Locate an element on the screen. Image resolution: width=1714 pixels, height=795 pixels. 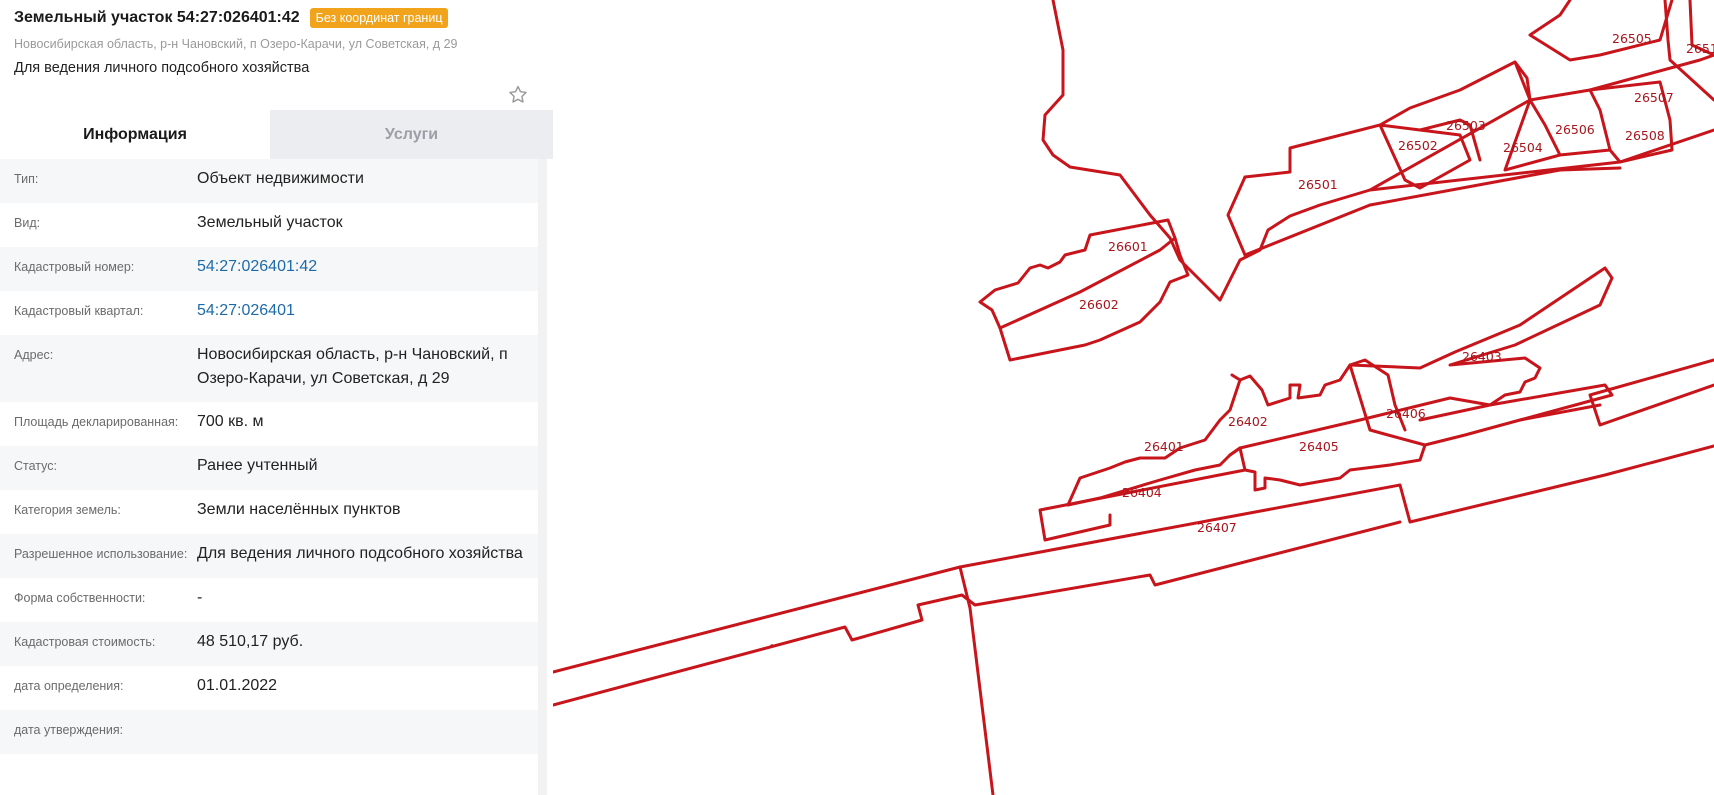
cadastral-number-link: 54:27:026401:42 is located at coordinates (367, 267).